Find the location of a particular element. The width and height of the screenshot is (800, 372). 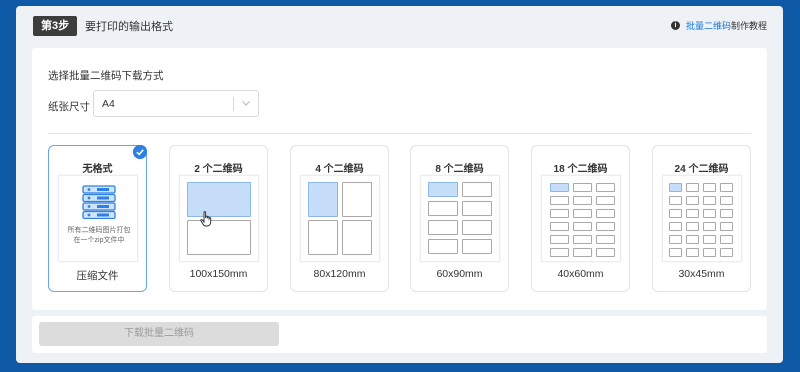

section-title: 选择批量二维码下载方式 is located at coordinates (106, 76).